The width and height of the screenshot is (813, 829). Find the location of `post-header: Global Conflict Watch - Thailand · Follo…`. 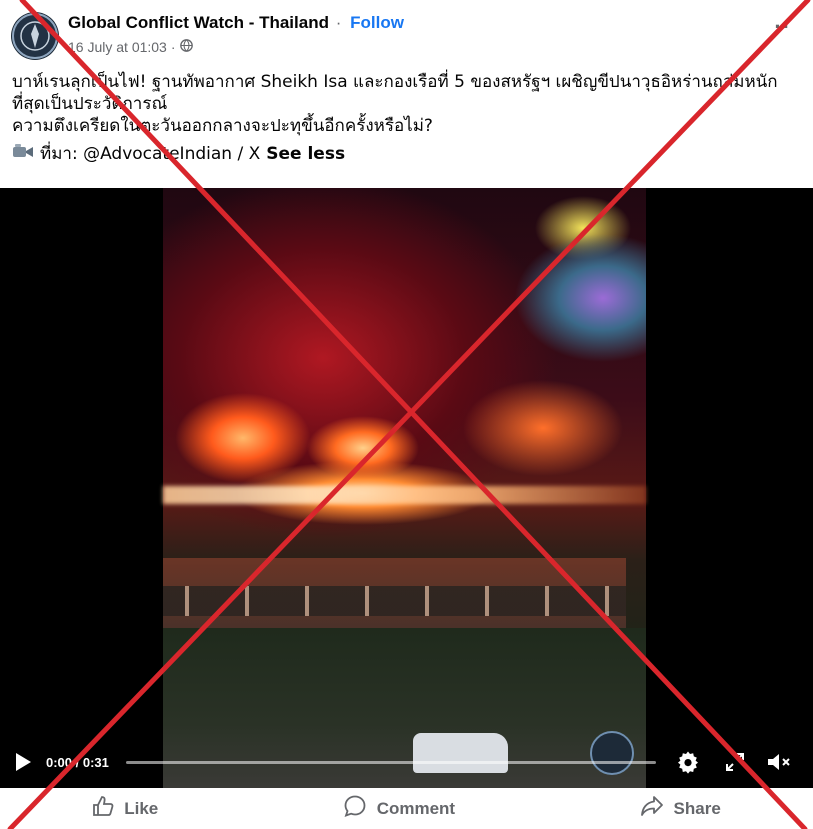

post-header: Global Conflict Watch - Thailand · Follo… is located at coordinates (406, 32).